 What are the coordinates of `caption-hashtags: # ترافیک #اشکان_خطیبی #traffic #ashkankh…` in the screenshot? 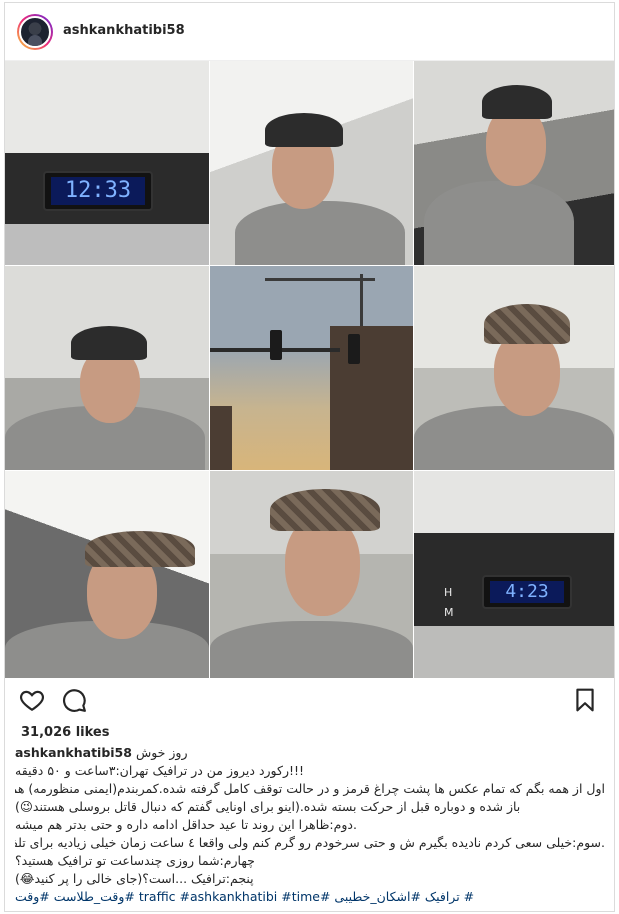 It's located at (310, 897).